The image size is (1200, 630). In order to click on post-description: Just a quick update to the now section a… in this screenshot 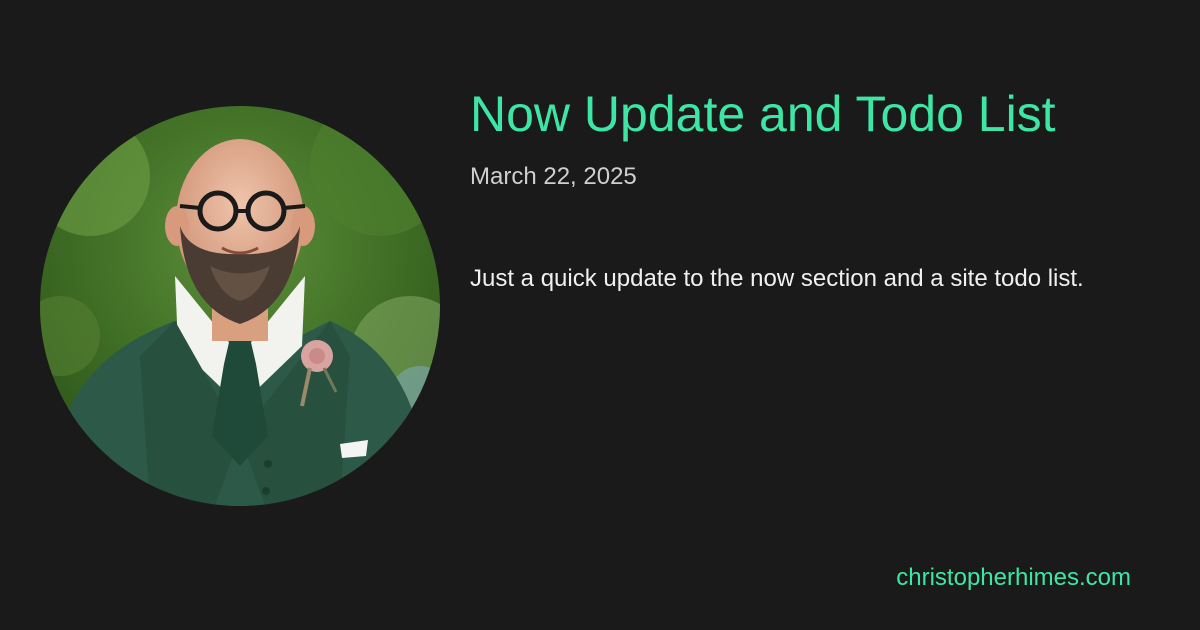, I will do `click(777, 278)`.